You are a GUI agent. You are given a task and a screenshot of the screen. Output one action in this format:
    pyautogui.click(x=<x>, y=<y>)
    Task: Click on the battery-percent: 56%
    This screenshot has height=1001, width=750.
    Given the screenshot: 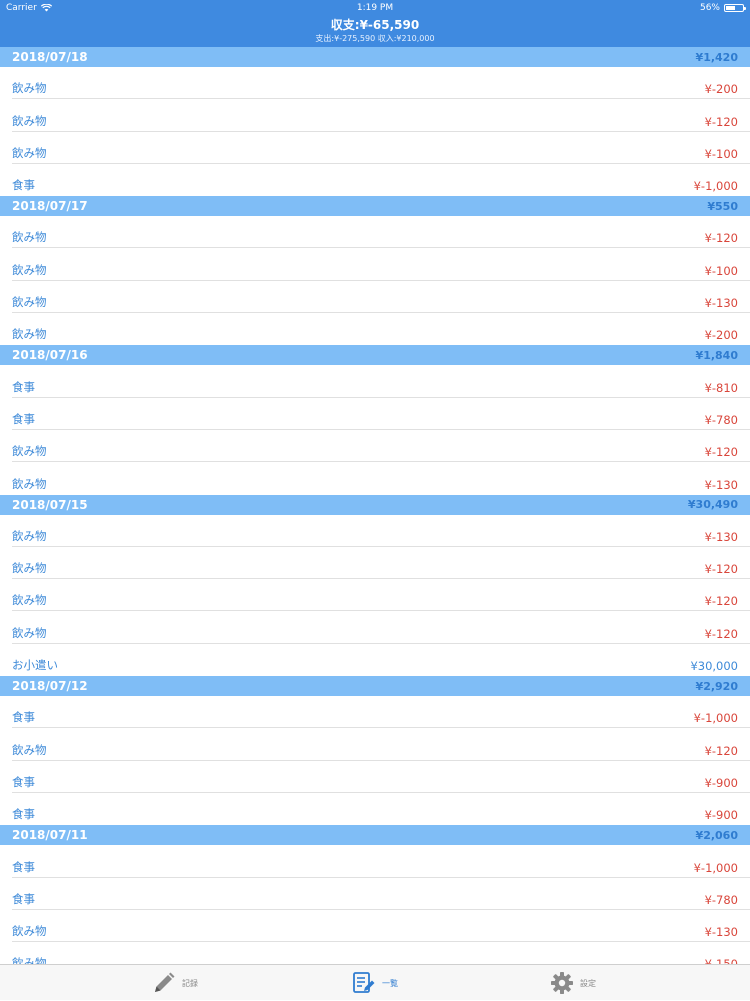 What is the action you would take?
    pyautogui.click(x=709, y=8)
    